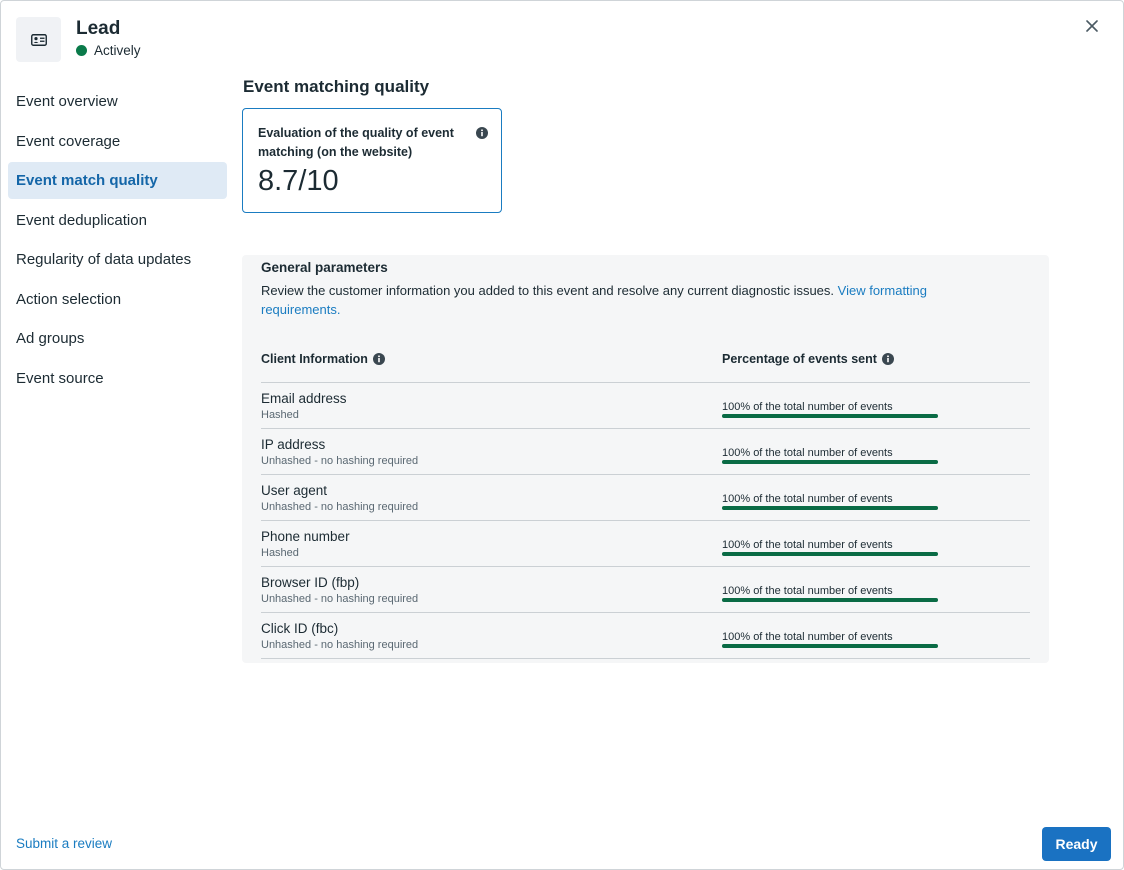 This screenshot has width=1124, height=870. Describe the element at coordinates (799, 359) in the screenshot. I see `column-header-percentage-label: Percentage of events sent` at that location.